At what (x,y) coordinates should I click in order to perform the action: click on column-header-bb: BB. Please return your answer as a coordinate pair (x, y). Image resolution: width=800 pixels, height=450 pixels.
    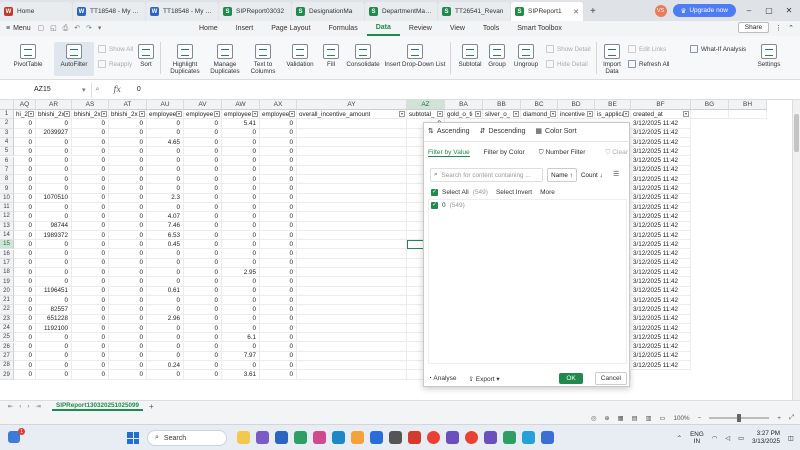
    Looking at the image, I should click on (502, 105).